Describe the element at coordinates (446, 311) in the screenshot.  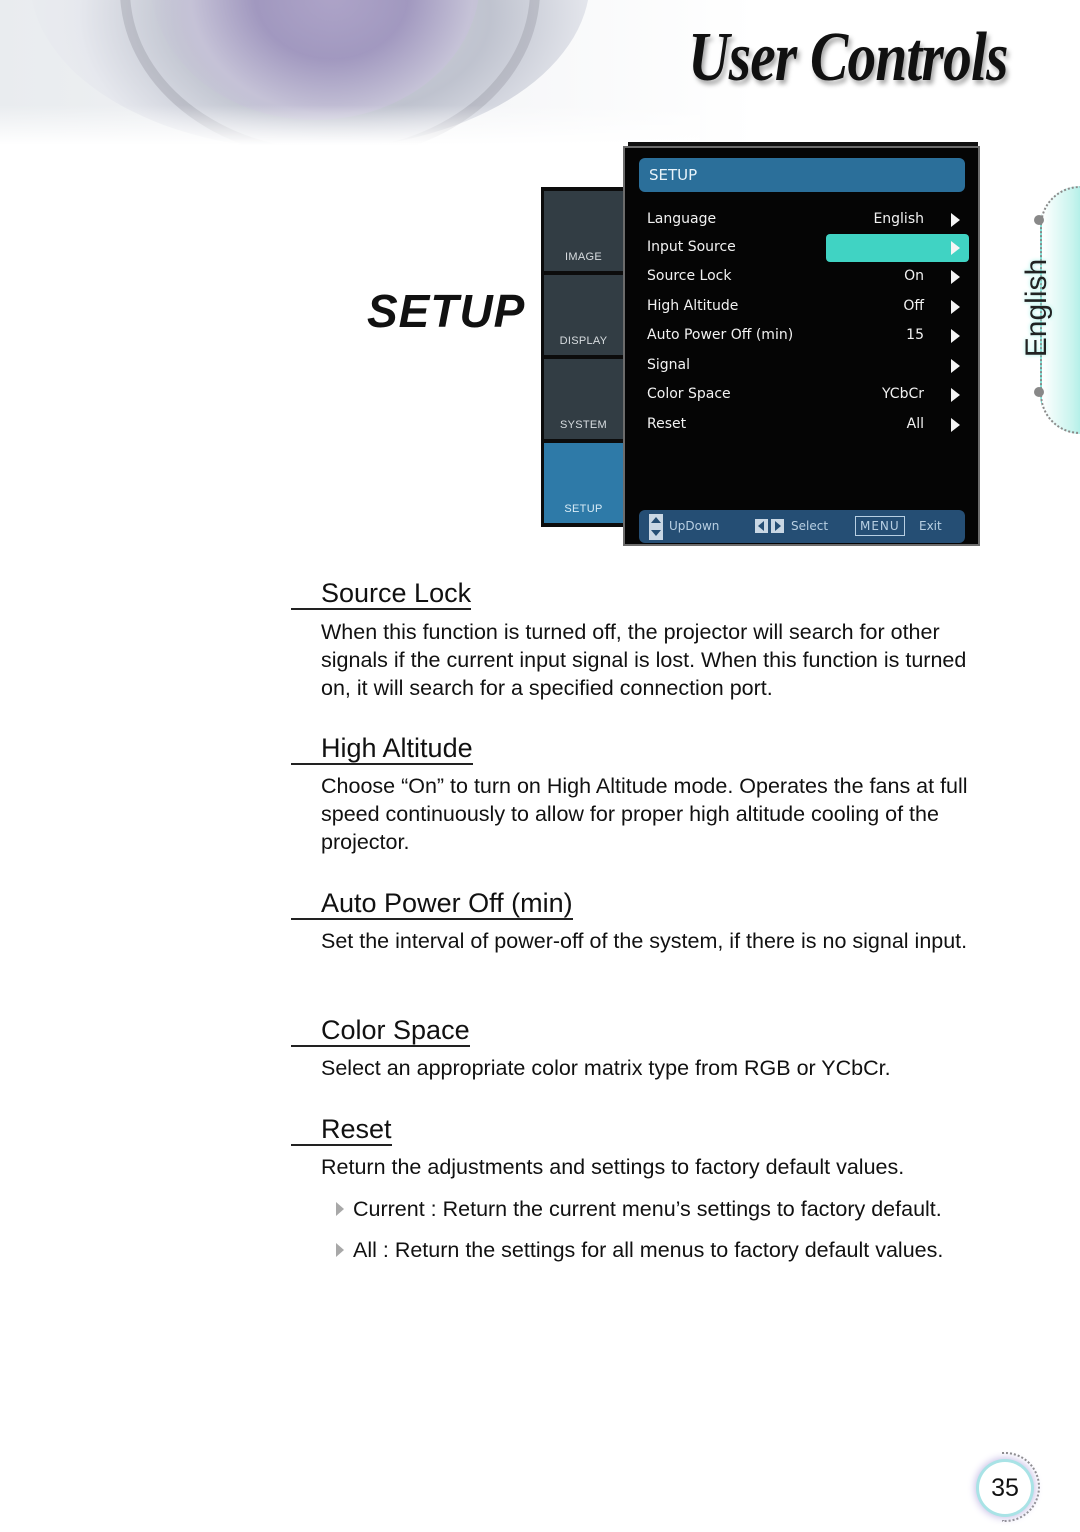
I see `section-title: SETUP` at that location.